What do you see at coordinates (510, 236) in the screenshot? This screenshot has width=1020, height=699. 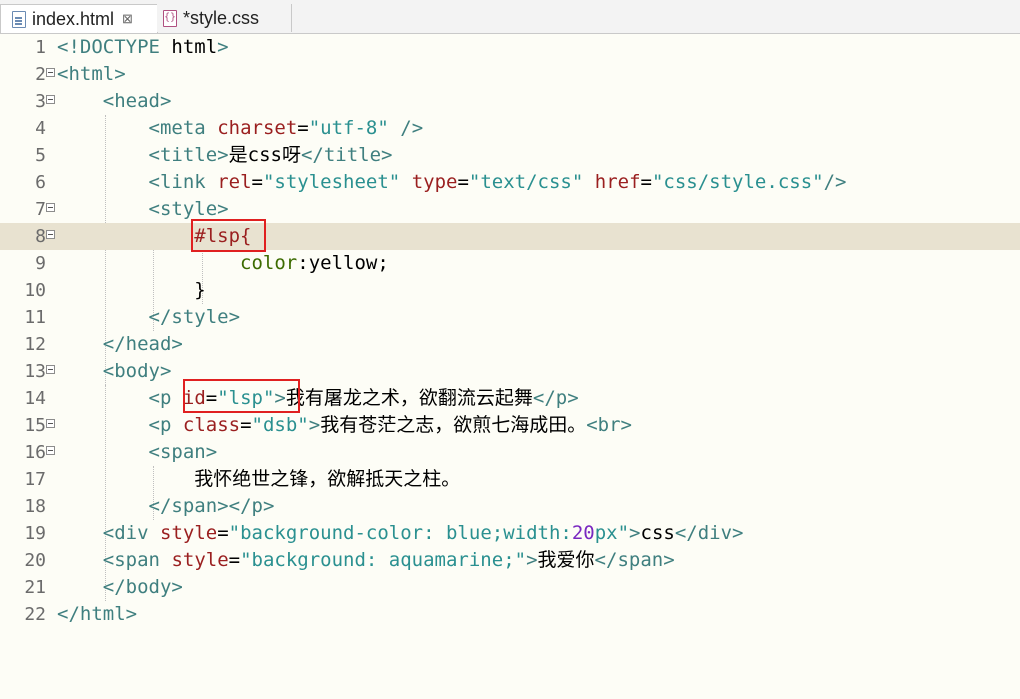 I see `current-code-line: 8 #lsp{` at bounding box center [510, 236].